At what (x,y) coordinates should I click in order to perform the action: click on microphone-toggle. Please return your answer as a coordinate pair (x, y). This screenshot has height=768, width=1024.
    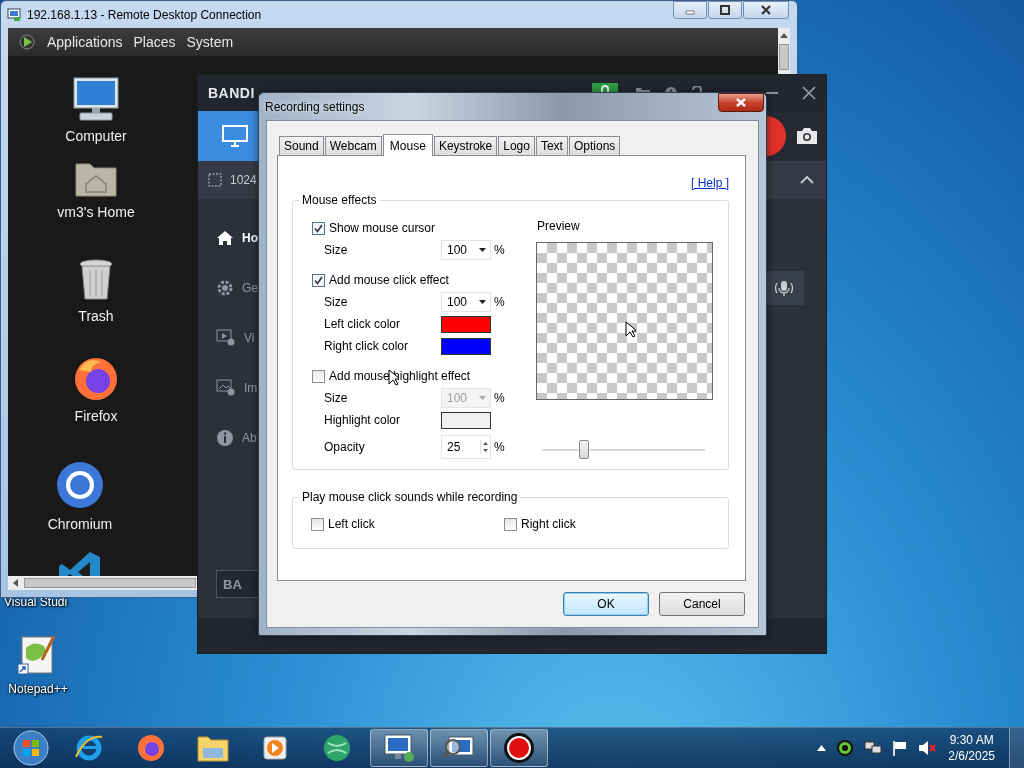
    Looking at the image, I should click on (784, 288).